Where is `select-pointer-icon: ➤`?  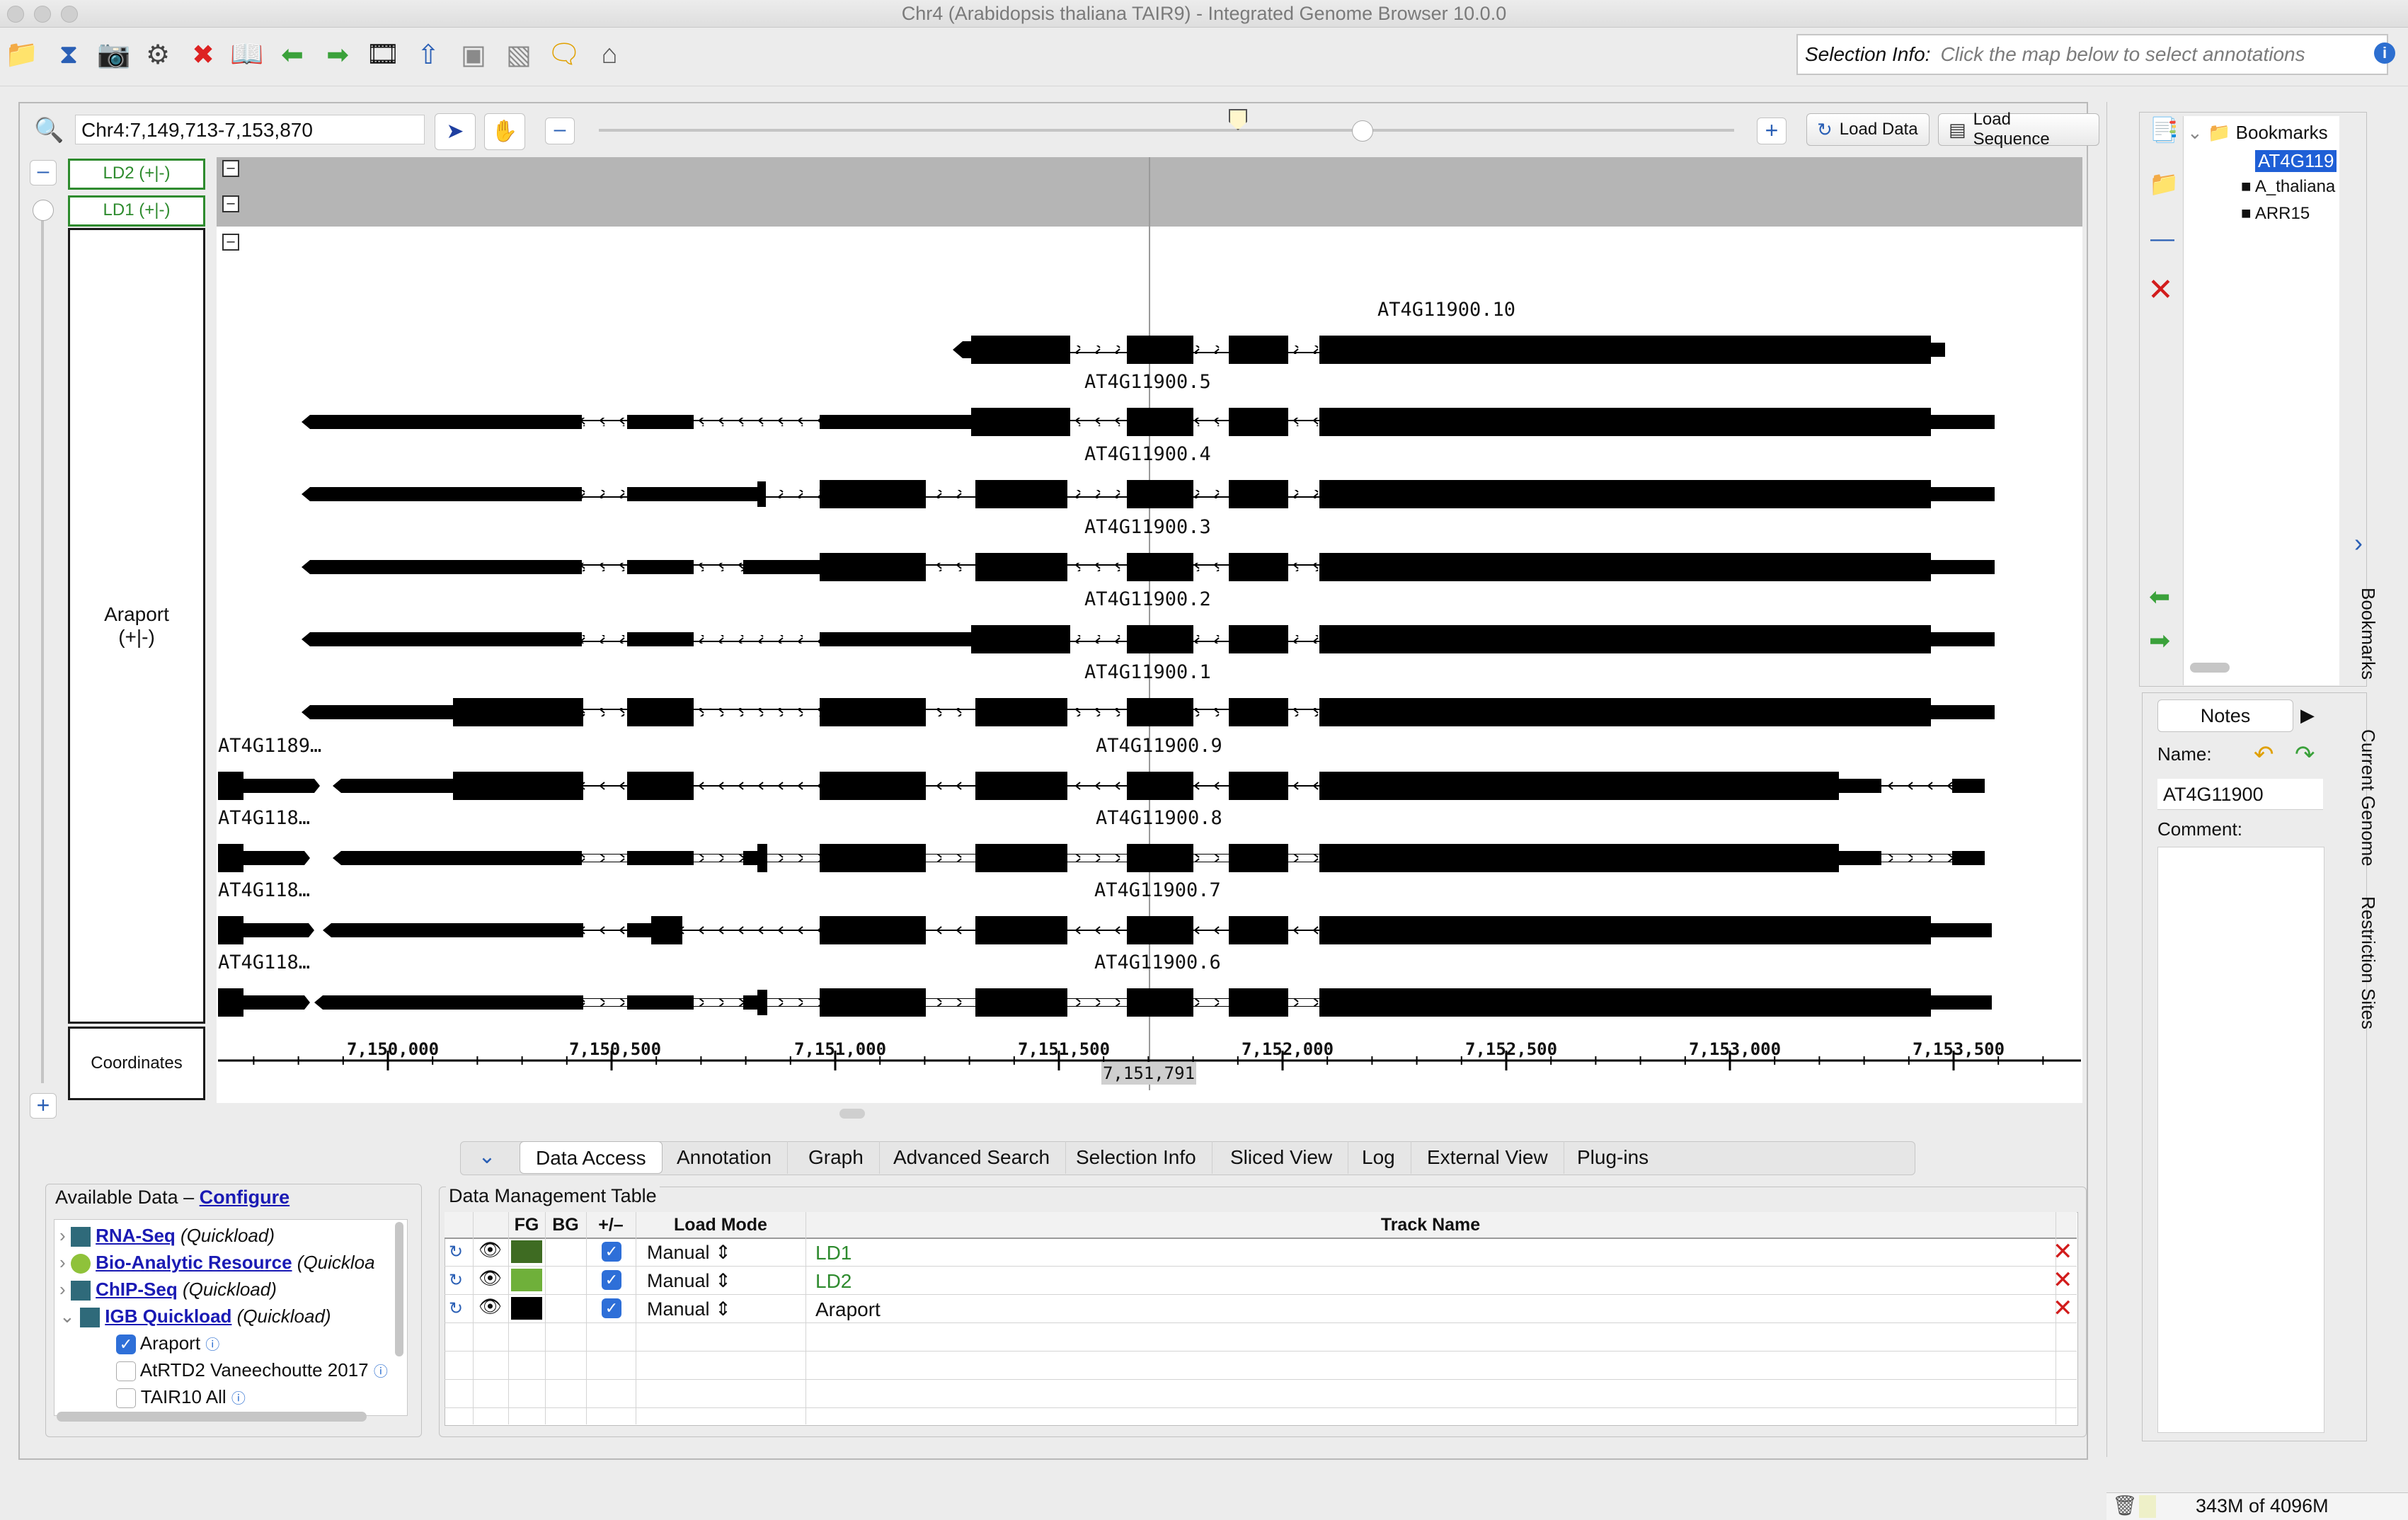 select-pointer-icon: ➤ is located at coordinates (456, 131).